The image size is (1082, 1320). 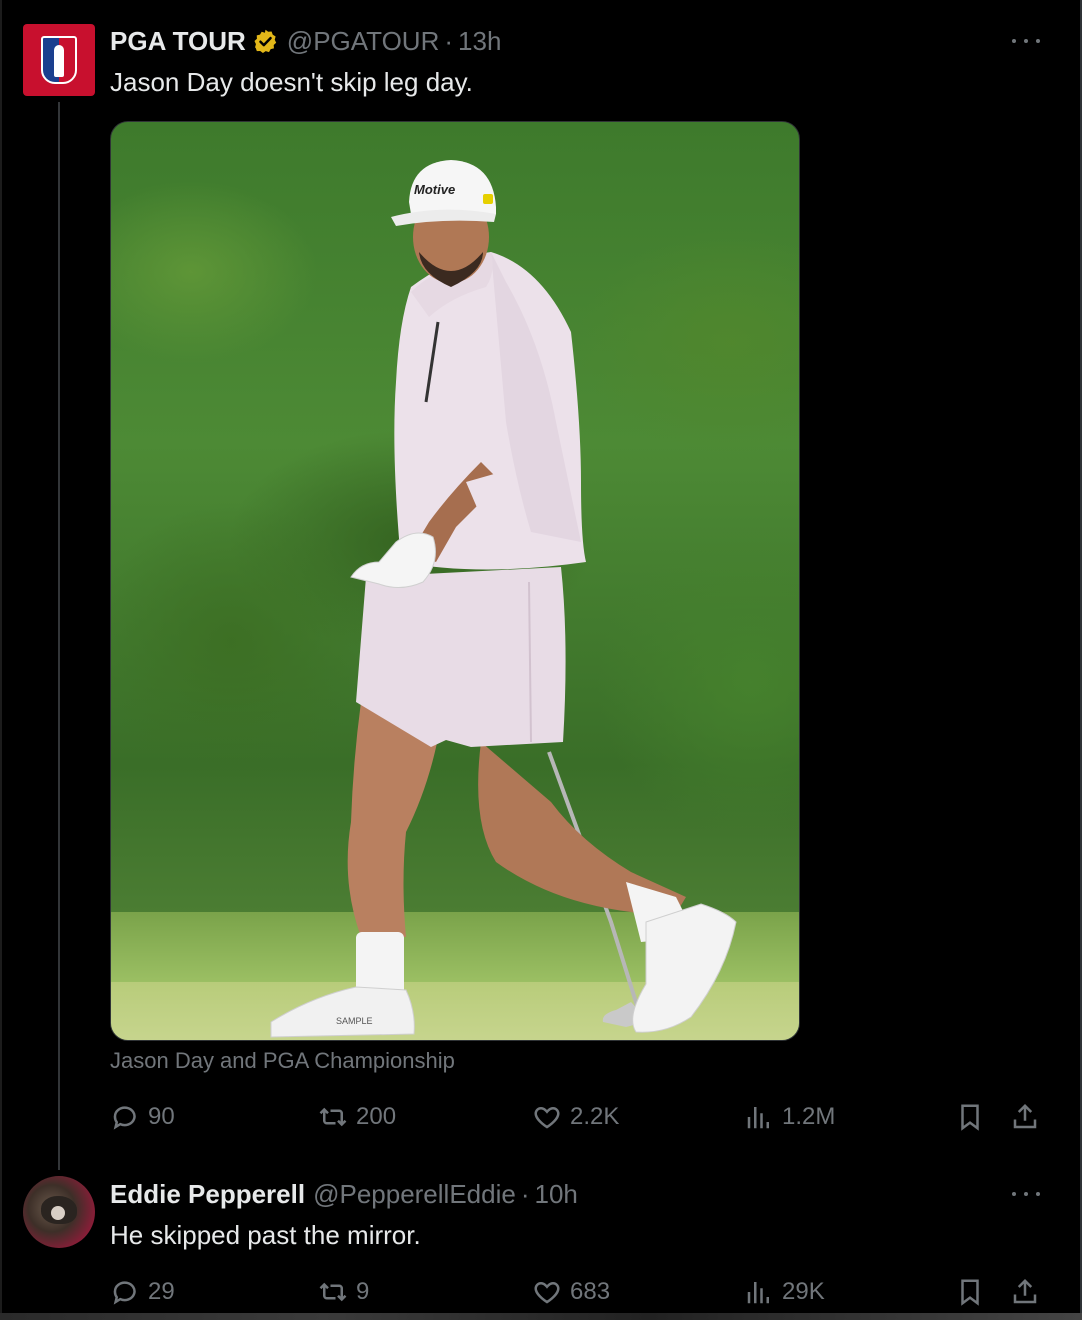 I want to click on pga-tour-logo, so click(x=59, y=60).